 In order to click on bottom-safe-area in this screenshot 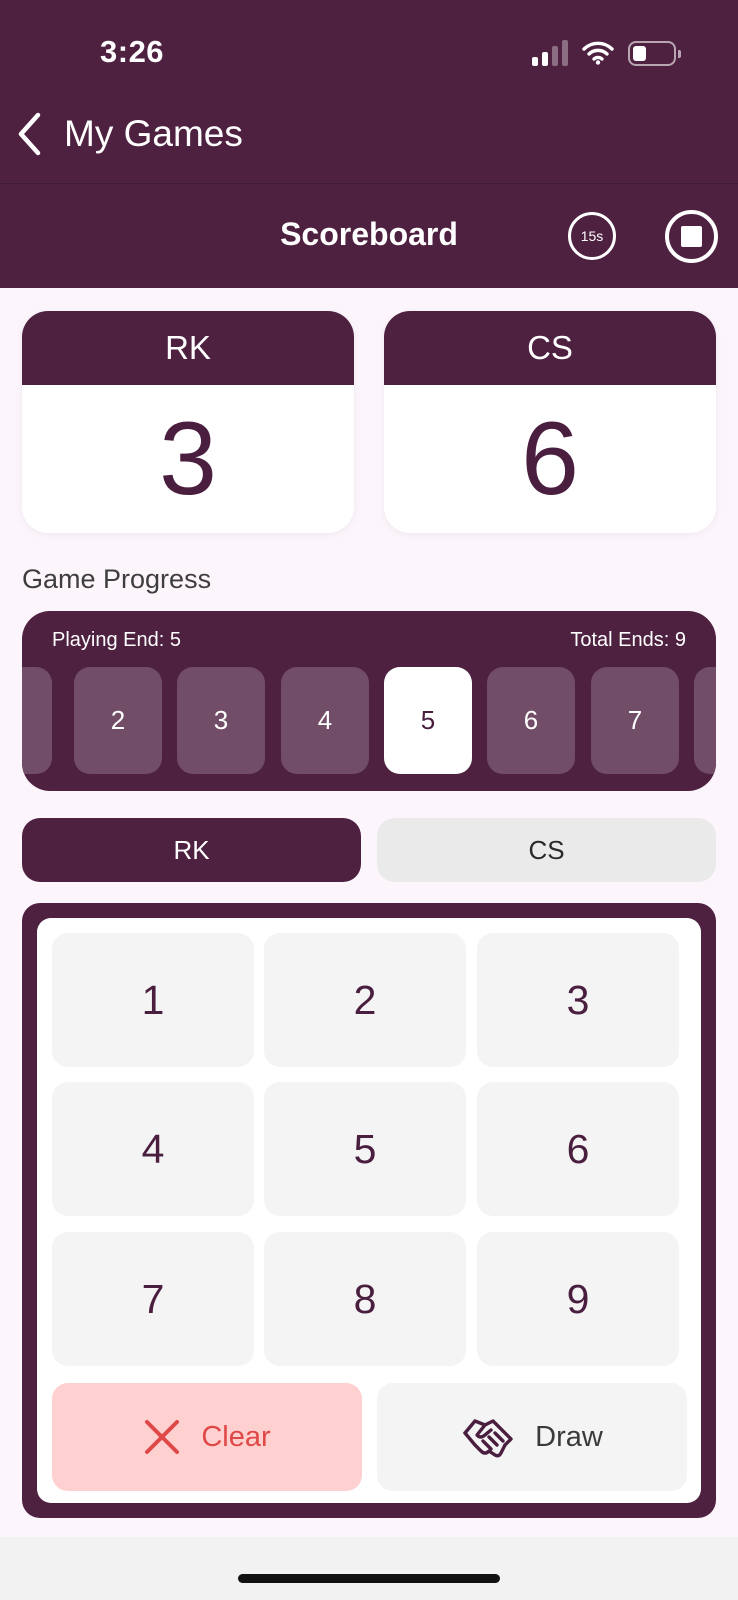, I will do `click(369, 1568)`.